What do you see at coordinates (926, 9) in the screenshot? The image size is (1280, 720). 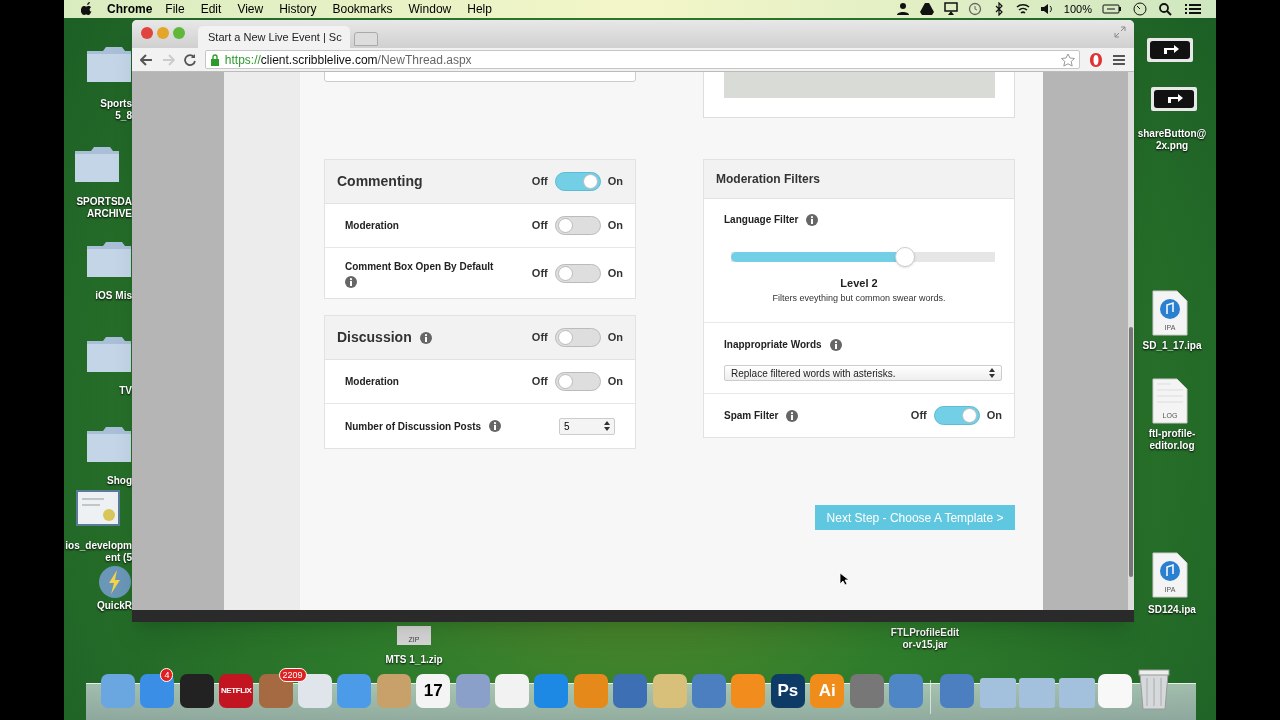 I see `drive-icon` at bounding box center [926, 9].